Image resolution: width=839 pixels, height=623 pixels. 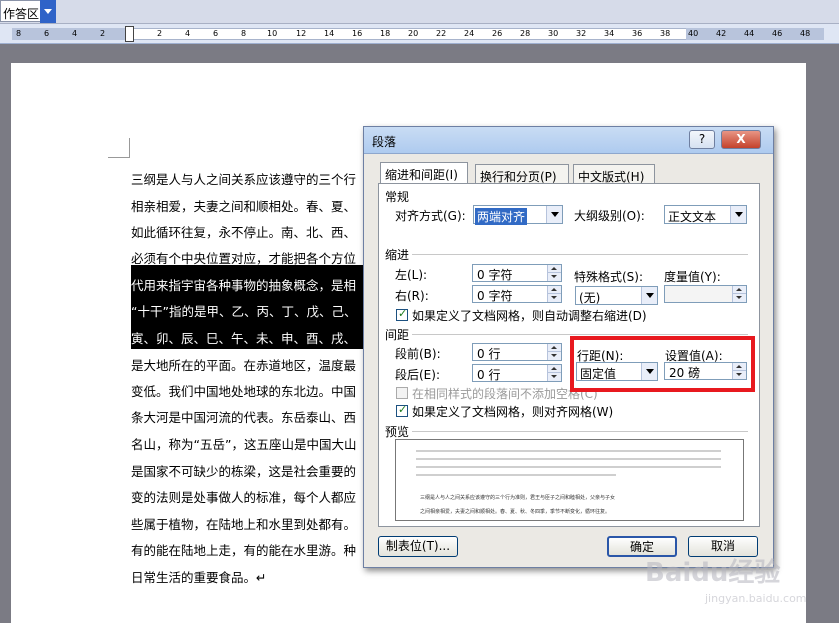 I want to click on top-toolbar: 作答区, so click(x=419, y=12).